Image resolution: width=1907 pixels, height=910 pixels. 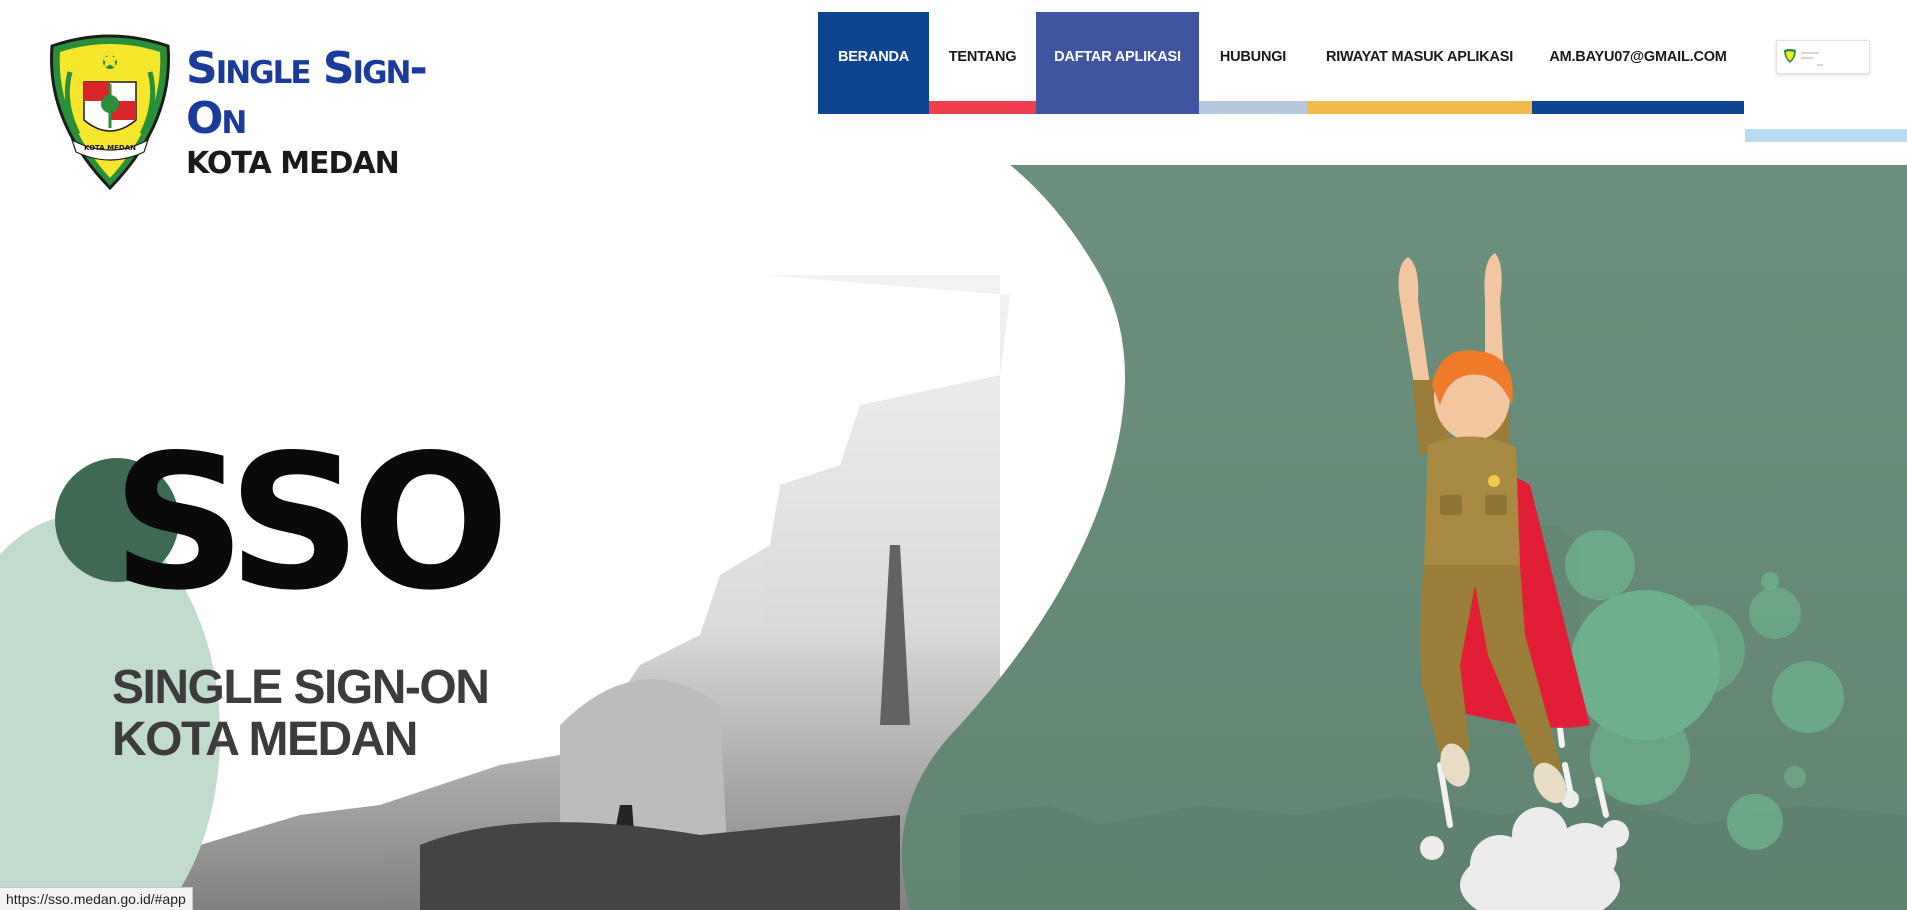 What do you see at coordinates (873, 57) in the screenshot?
I see `nav-beranda-label: BERANDA` at bounding box center [873, 57].